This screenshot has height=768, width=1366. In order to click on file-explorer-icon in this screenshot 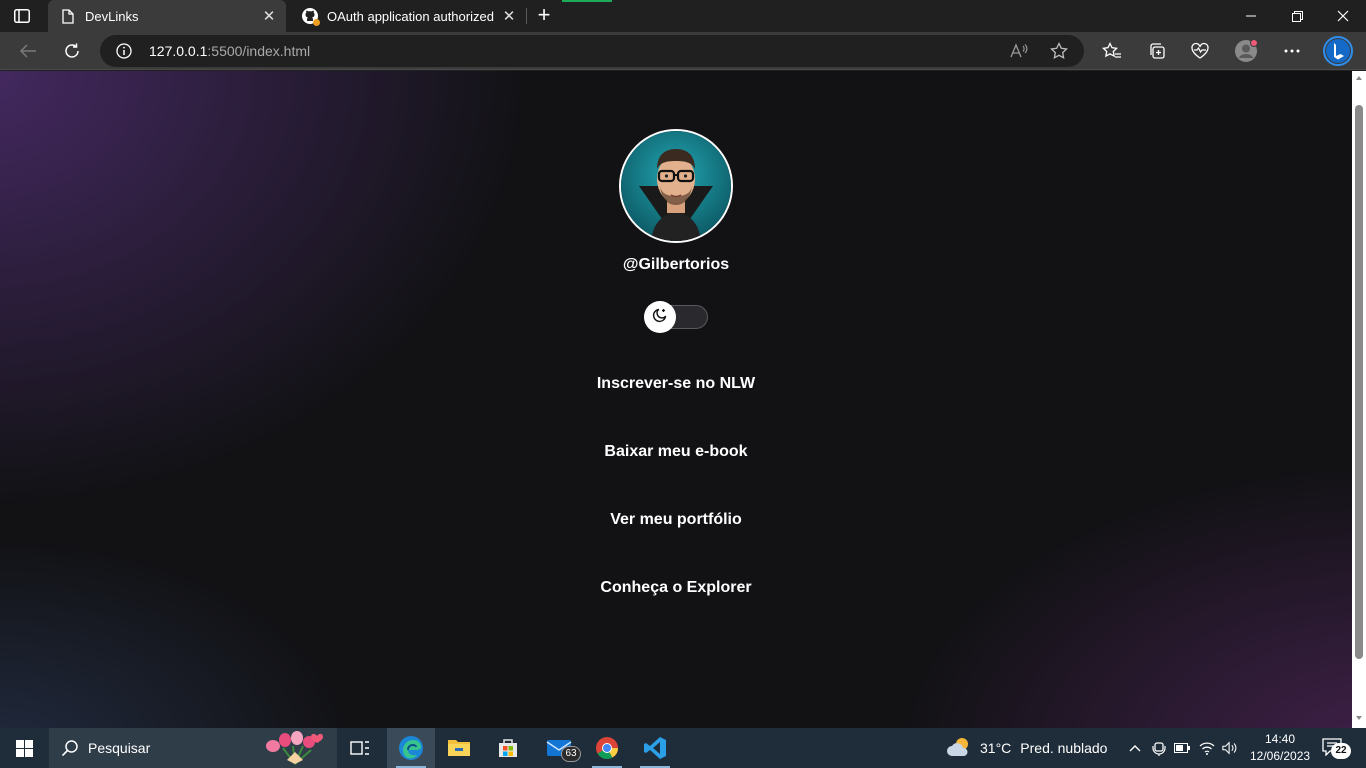, I will do `click(459, 748)`.